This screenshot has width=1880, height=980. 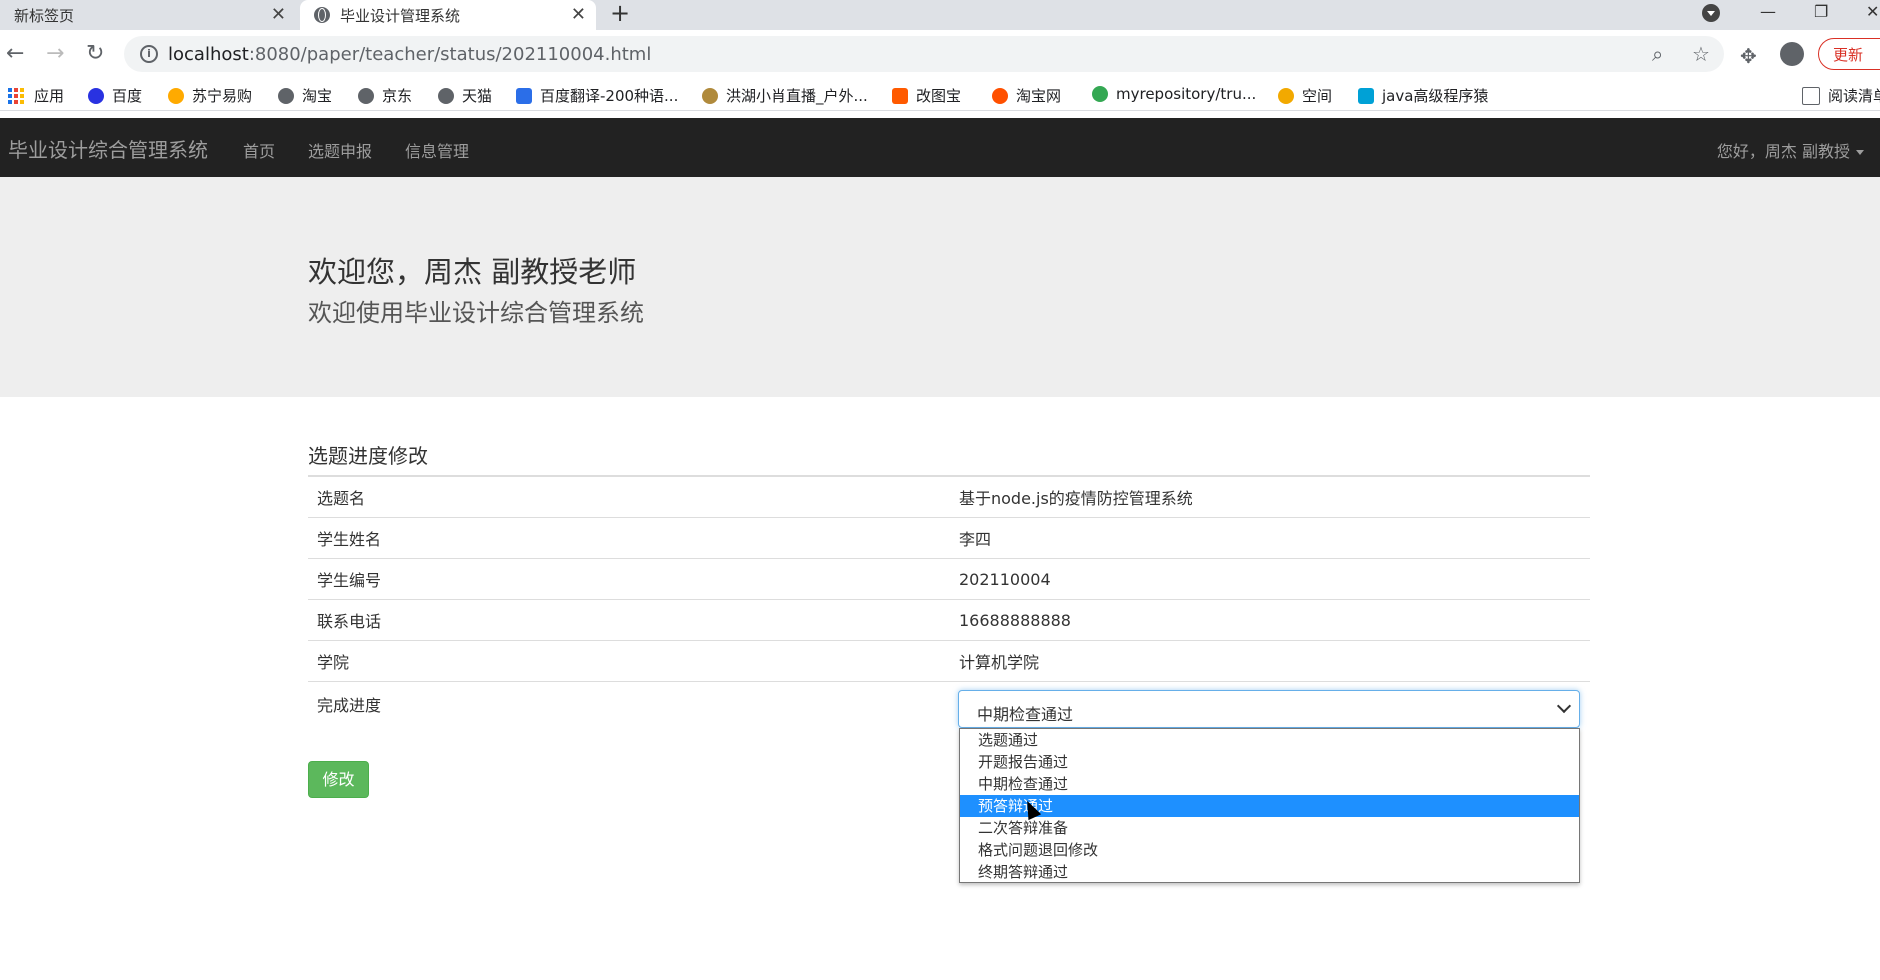 What do you see at coordinates (1872, 11) in the screenshot?
I see `window-close-icon: ✕` at bounding box center [1872, 11].